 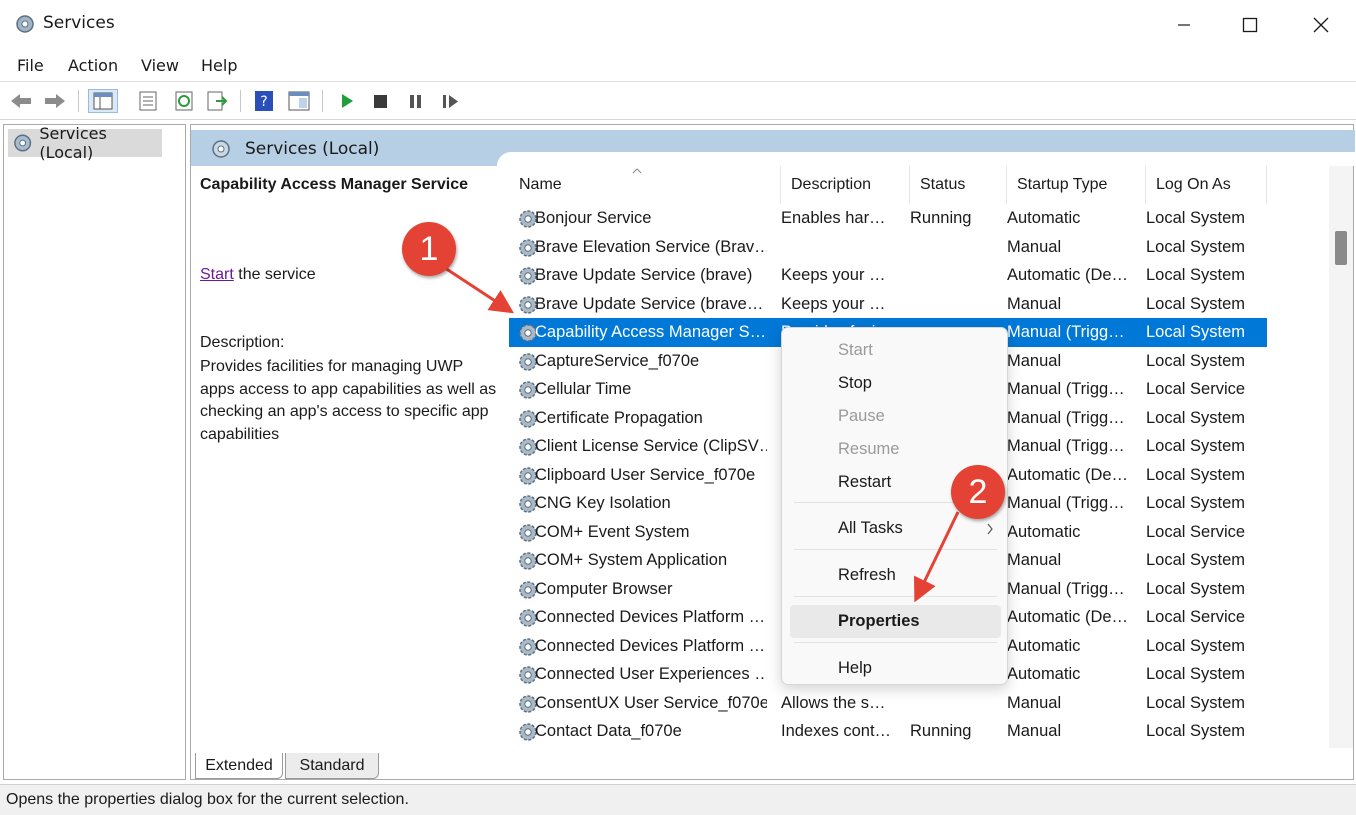 I want to click on maximize-icon, so click(x=1250, y=25).